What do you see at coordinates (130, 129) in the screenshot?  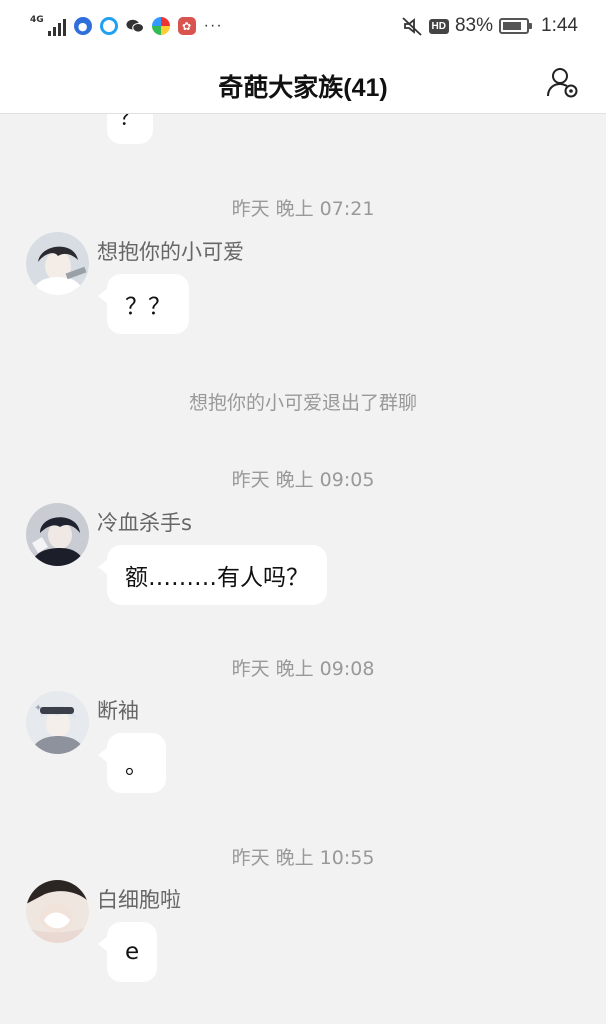 I see `message-bubble-partial: ？` at bounding box center [130, 129].